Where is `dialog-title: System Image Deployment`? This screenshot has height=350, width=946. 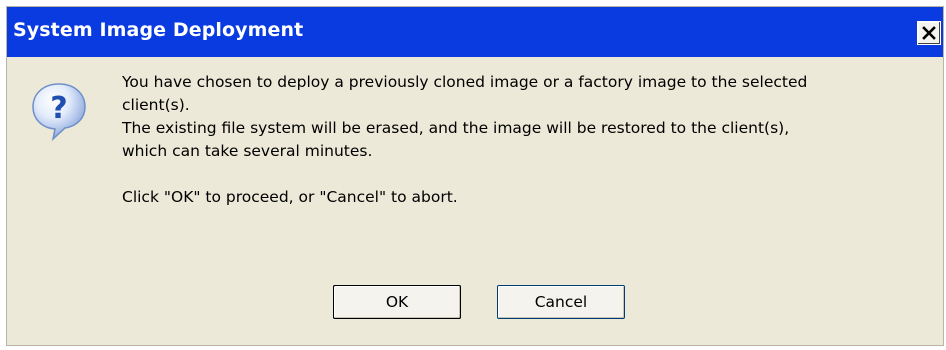
dialog-title: System Image Deployment is located at coordinates (158, 30).